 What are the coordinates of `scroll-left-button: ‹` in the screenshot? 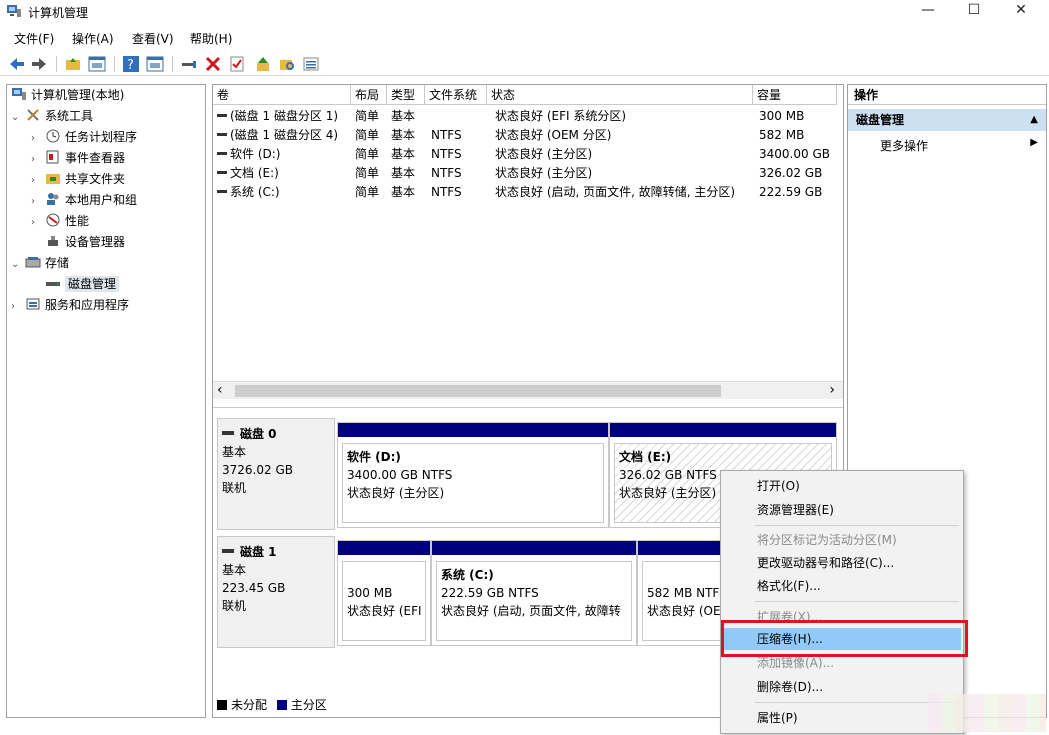 It's located at (220, 390).